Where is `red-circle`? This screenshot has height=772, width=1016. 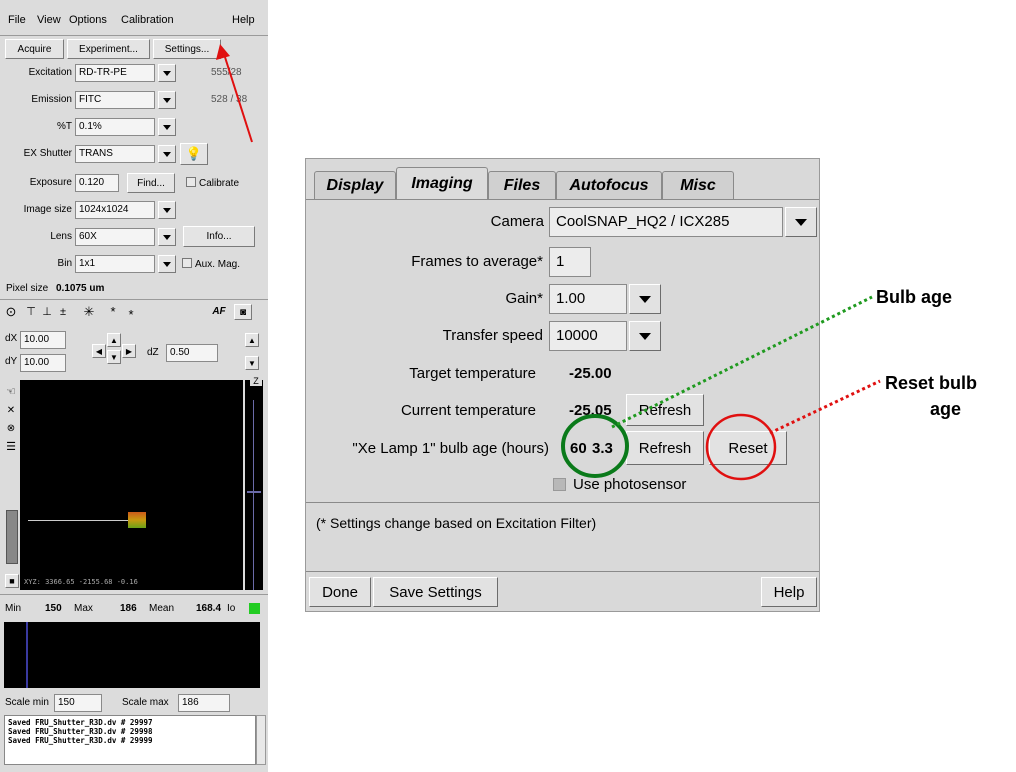
red-circle is located at coordinates (741, 447).